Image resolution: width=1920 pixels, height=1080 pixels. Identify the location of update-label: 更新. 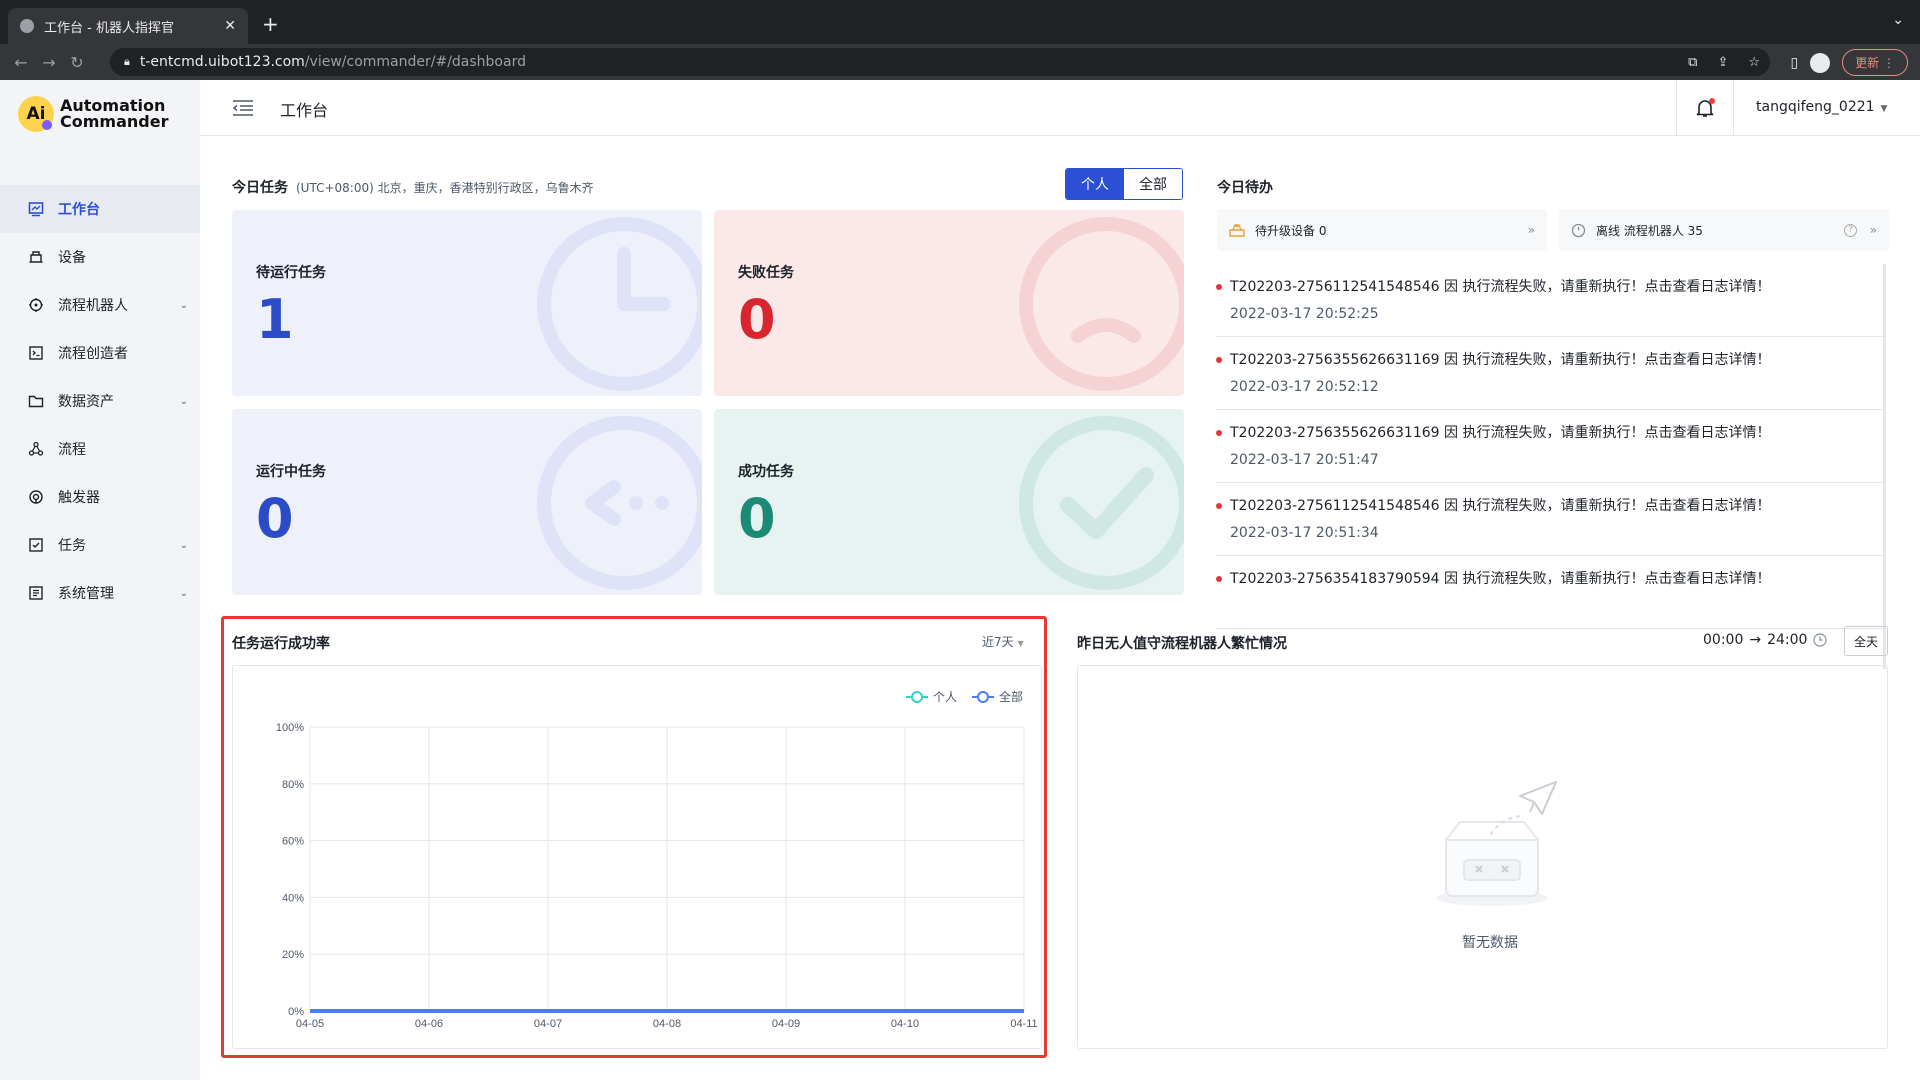
(1867, 63).